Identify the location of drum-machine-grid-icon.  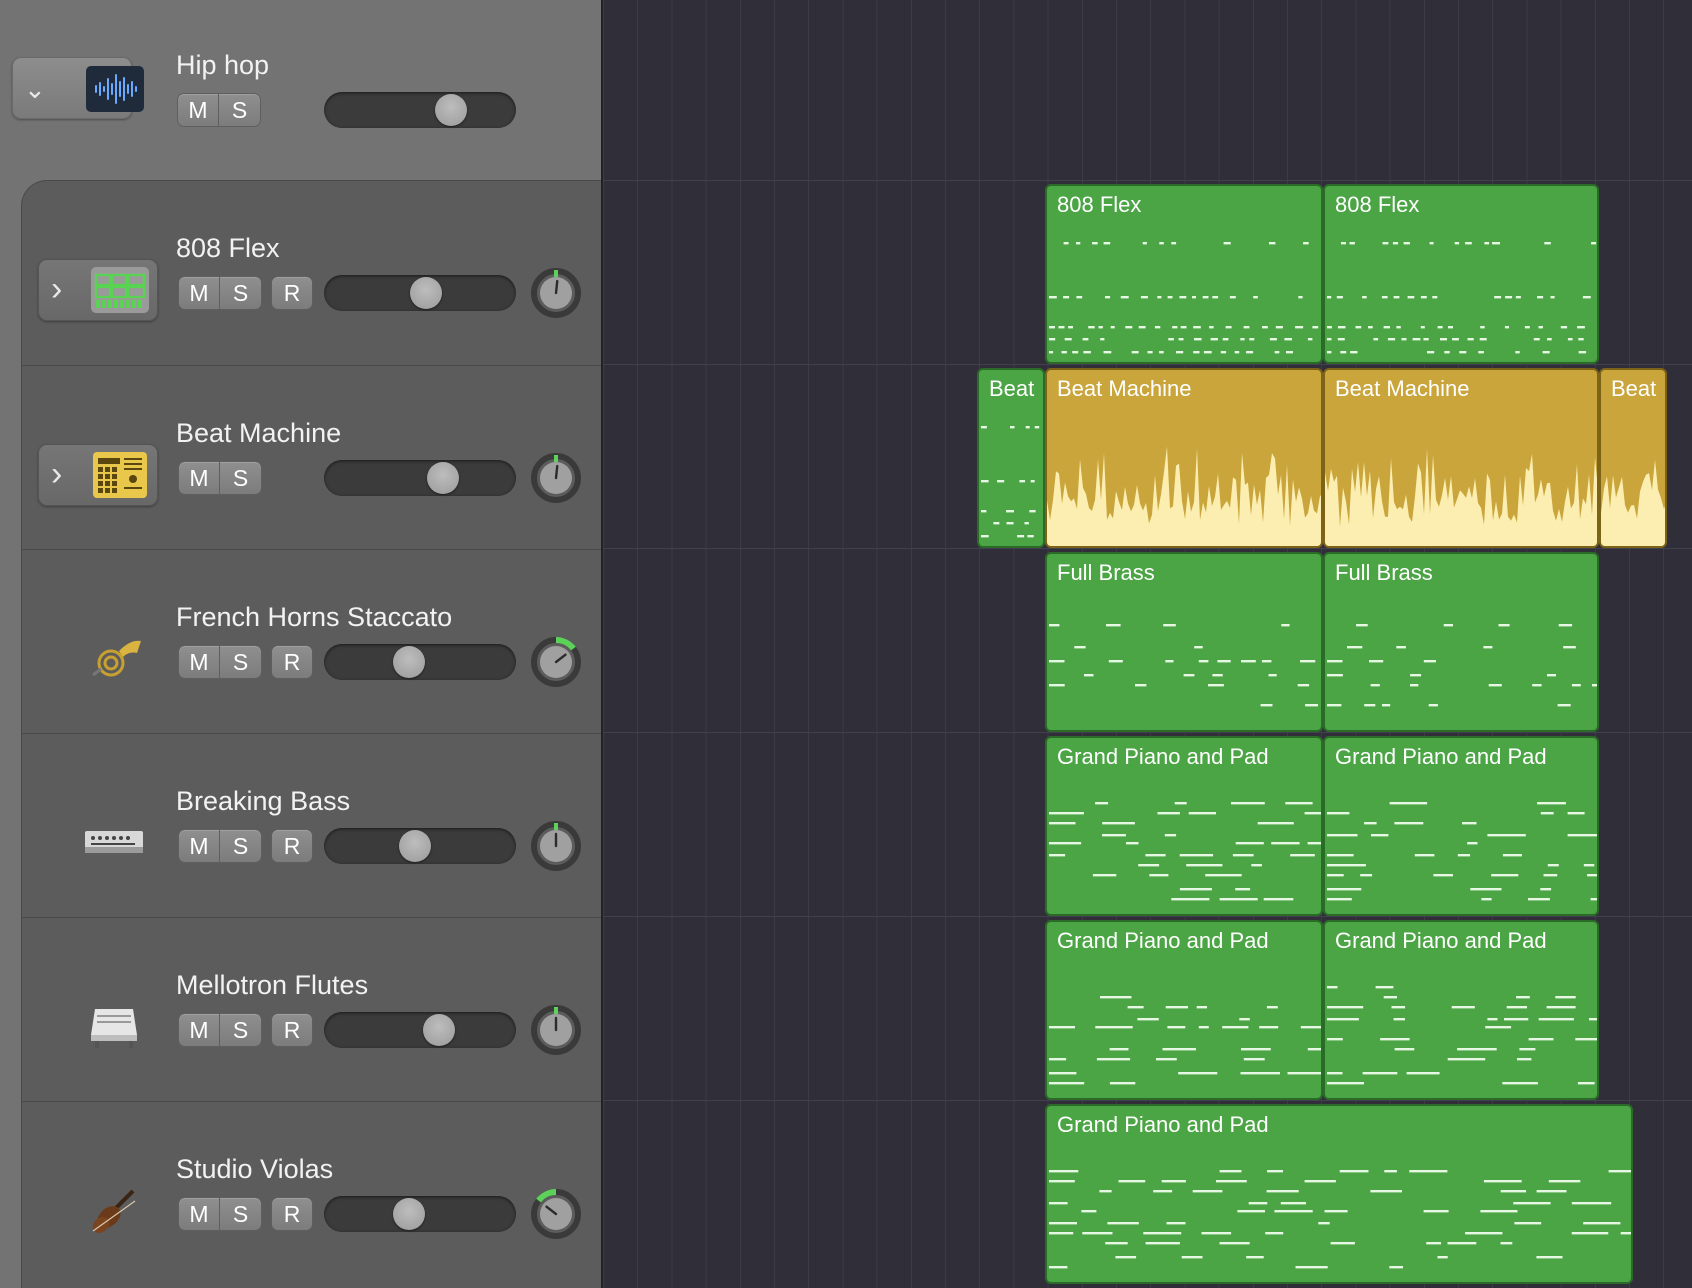
(120, 290).